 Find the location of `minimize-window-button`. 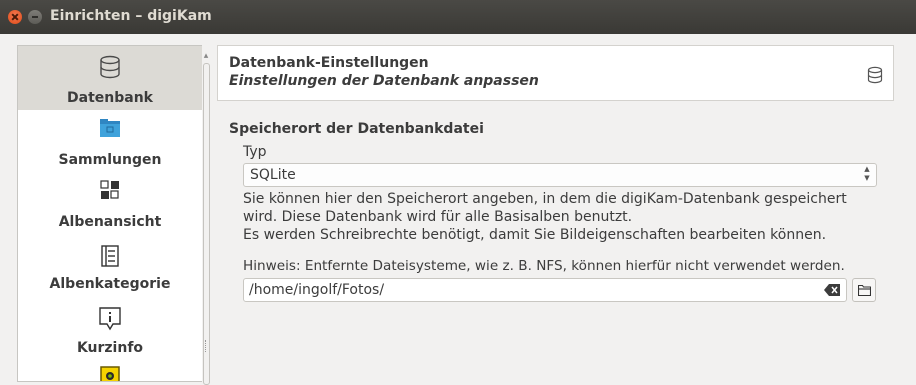

minimize-window-button is located at coordinates (35, 17).